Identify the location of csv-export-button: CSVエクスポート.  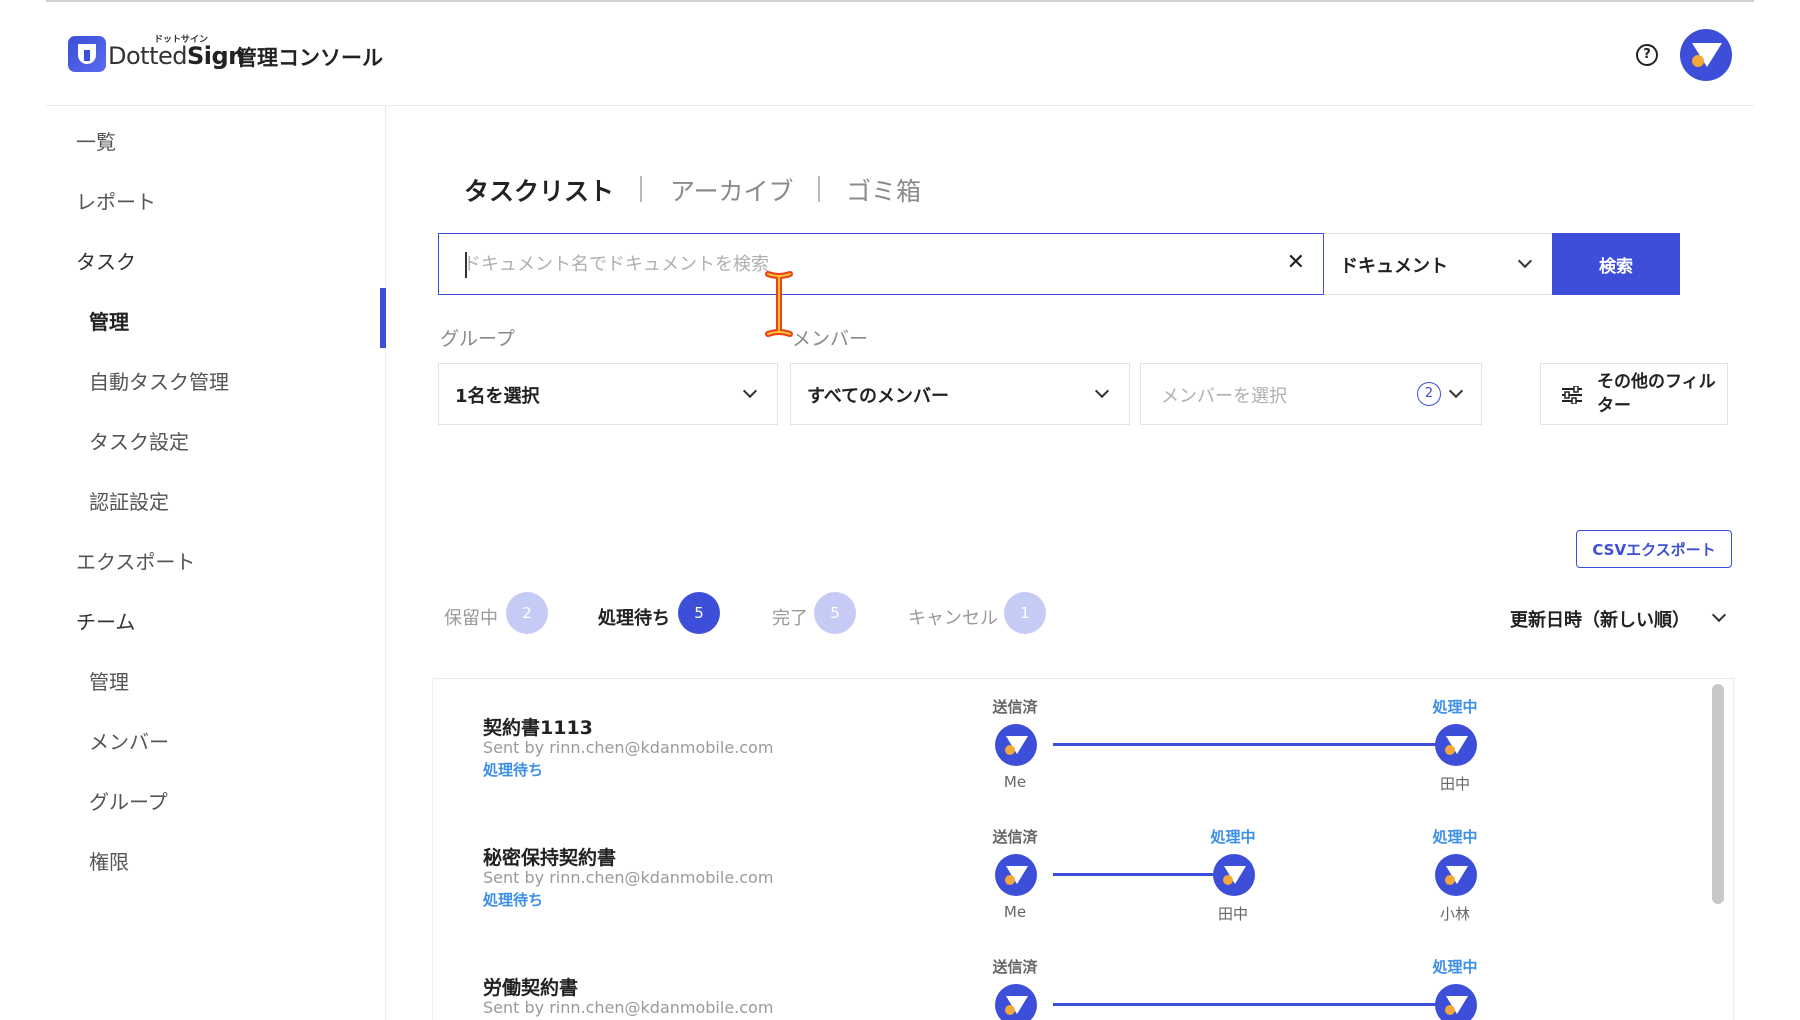
(1654, 549).